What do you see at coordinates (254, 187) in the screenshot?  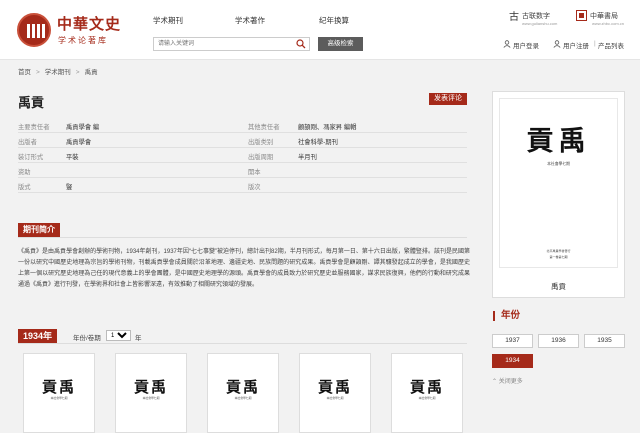 I see `meta-label: 版次` at bounding box center [254, 187].